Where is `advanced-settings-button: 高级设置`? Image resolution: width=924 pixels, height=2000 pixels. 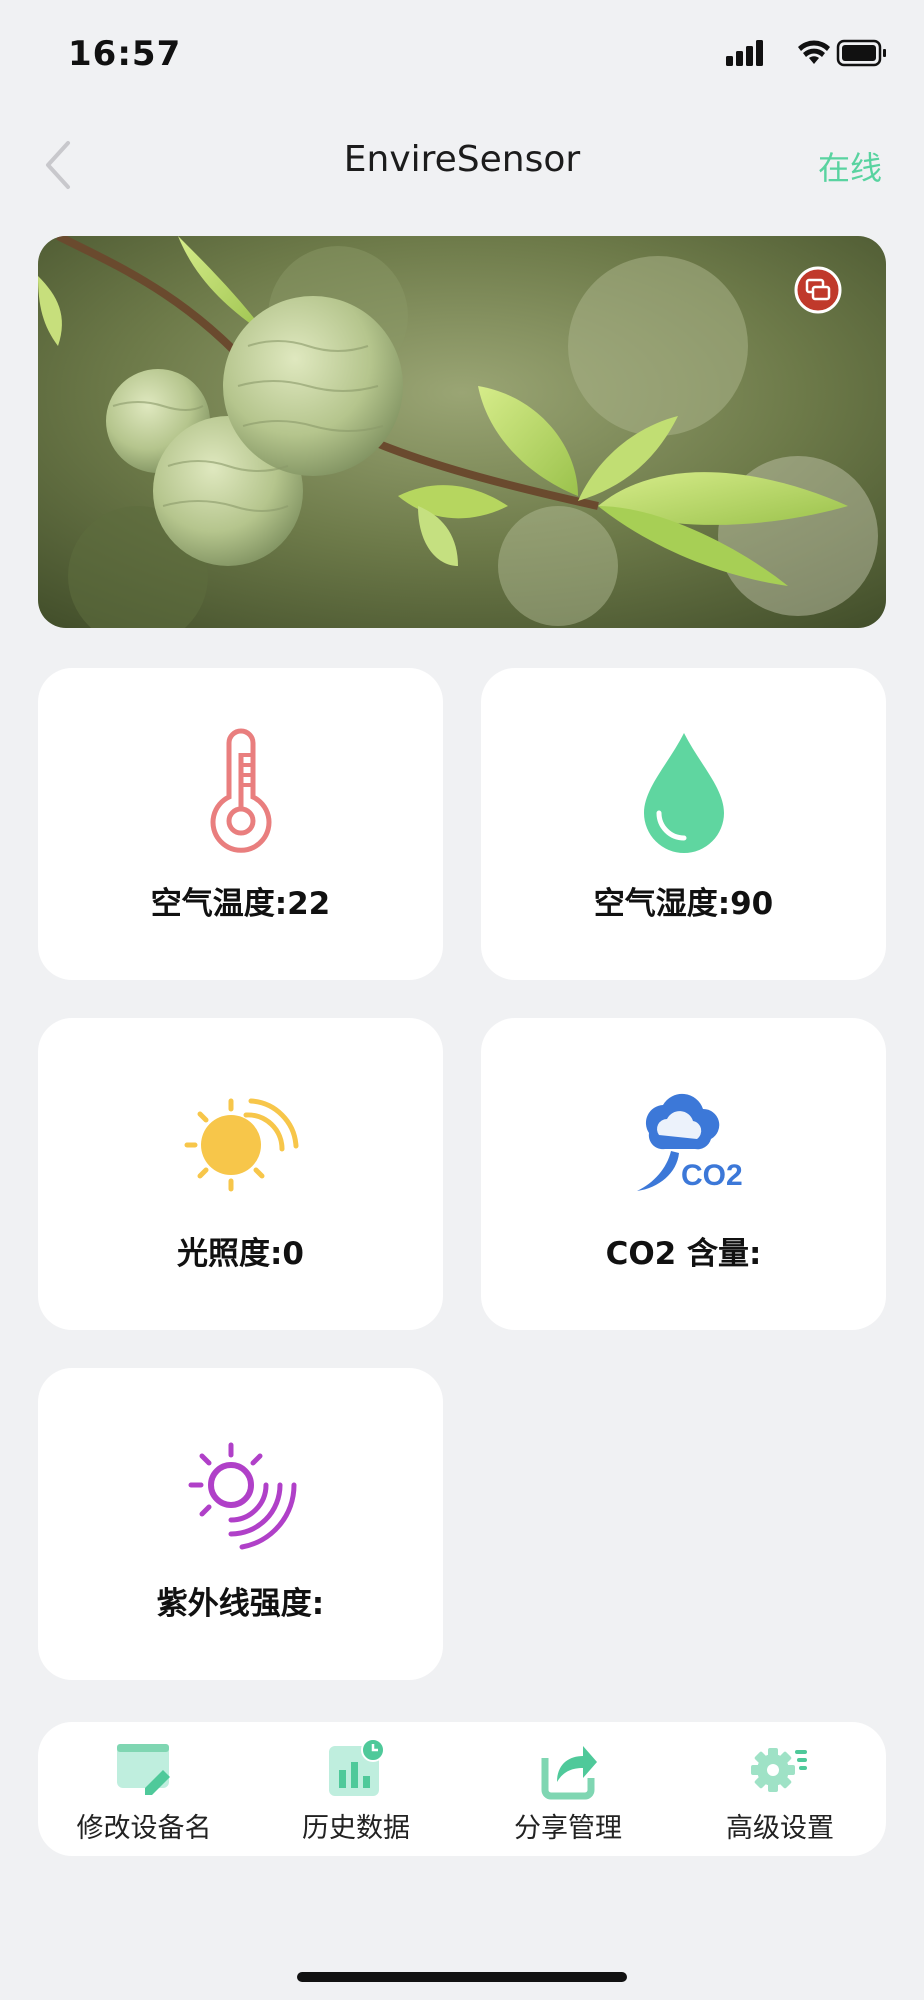
advanced-settings-button: 高级设置 is located at coordinates (780, 1789).